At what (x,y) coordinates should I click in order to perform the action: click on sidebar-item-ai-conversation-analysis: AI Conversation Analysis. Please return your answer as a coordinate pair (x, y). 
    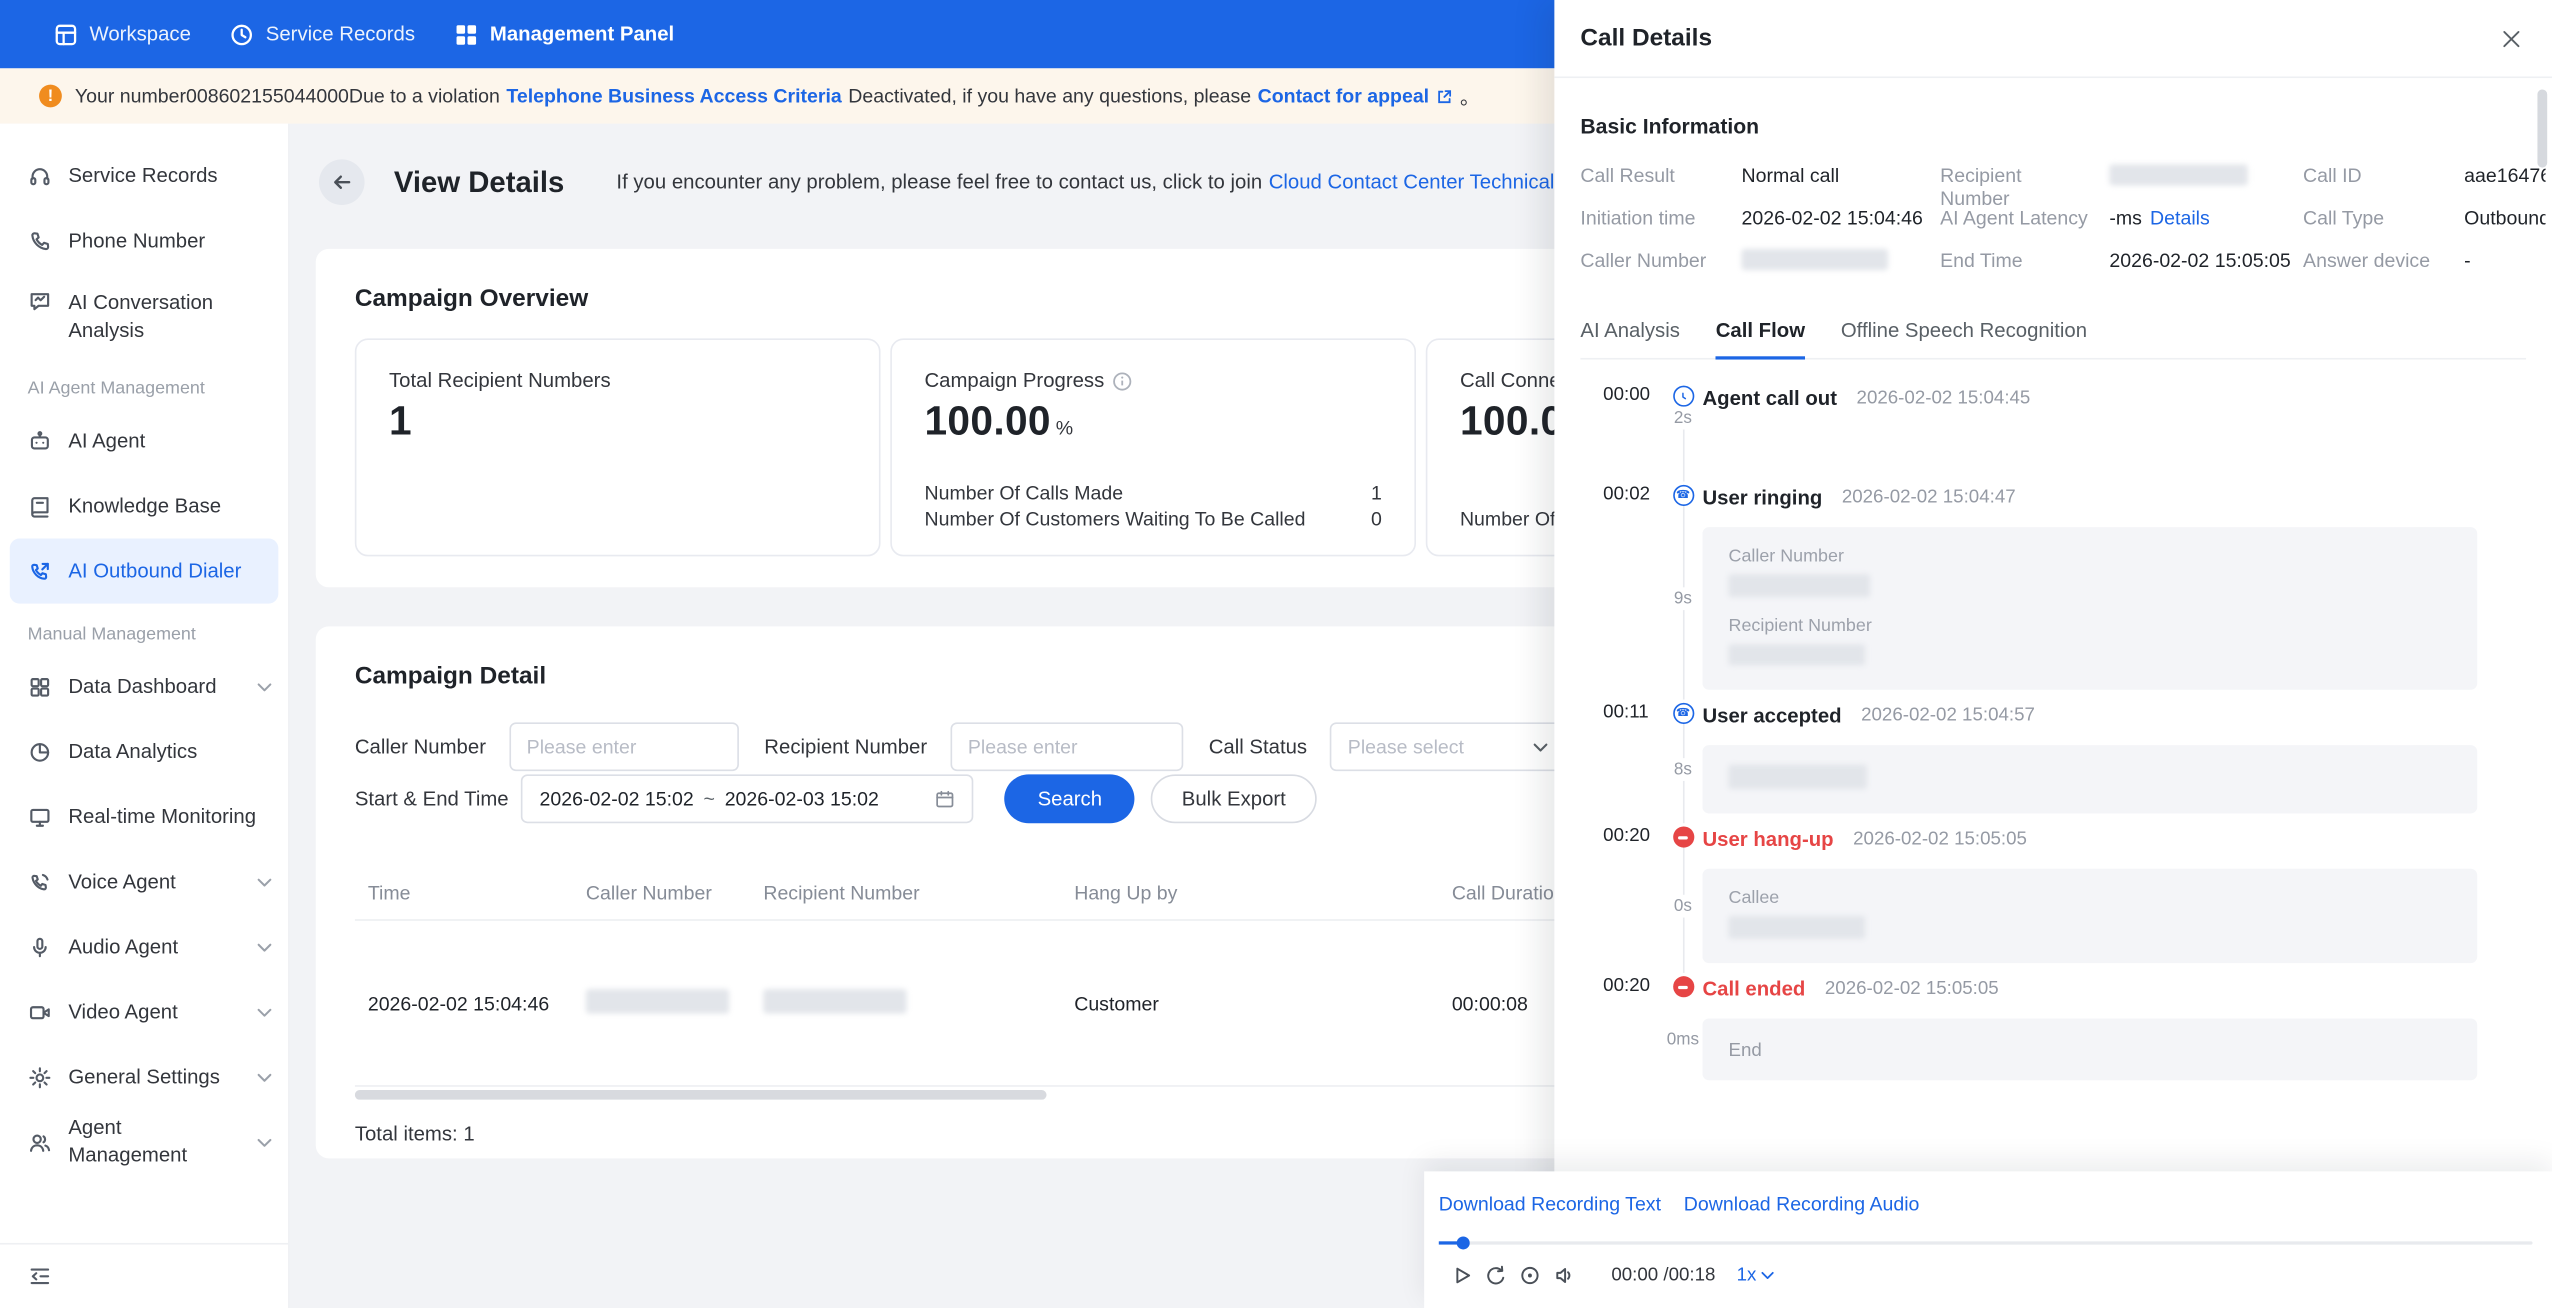
    Looking at the image, I should click on (144, 315).